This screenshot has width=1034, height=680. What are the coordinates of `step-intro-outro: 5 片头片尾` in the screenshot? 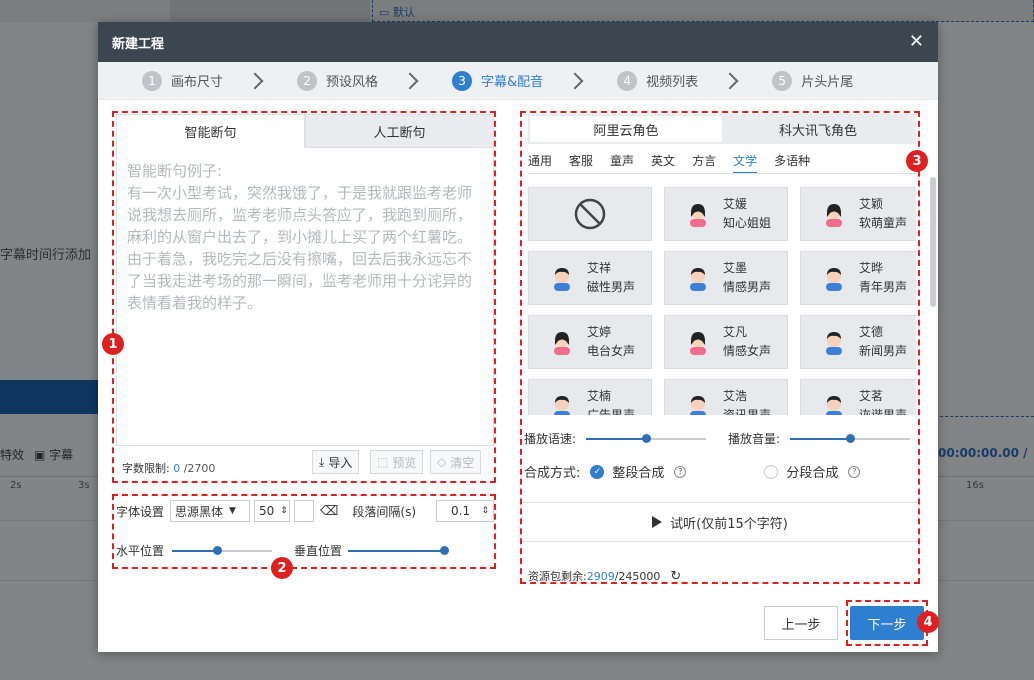 It's located at (812, 81).